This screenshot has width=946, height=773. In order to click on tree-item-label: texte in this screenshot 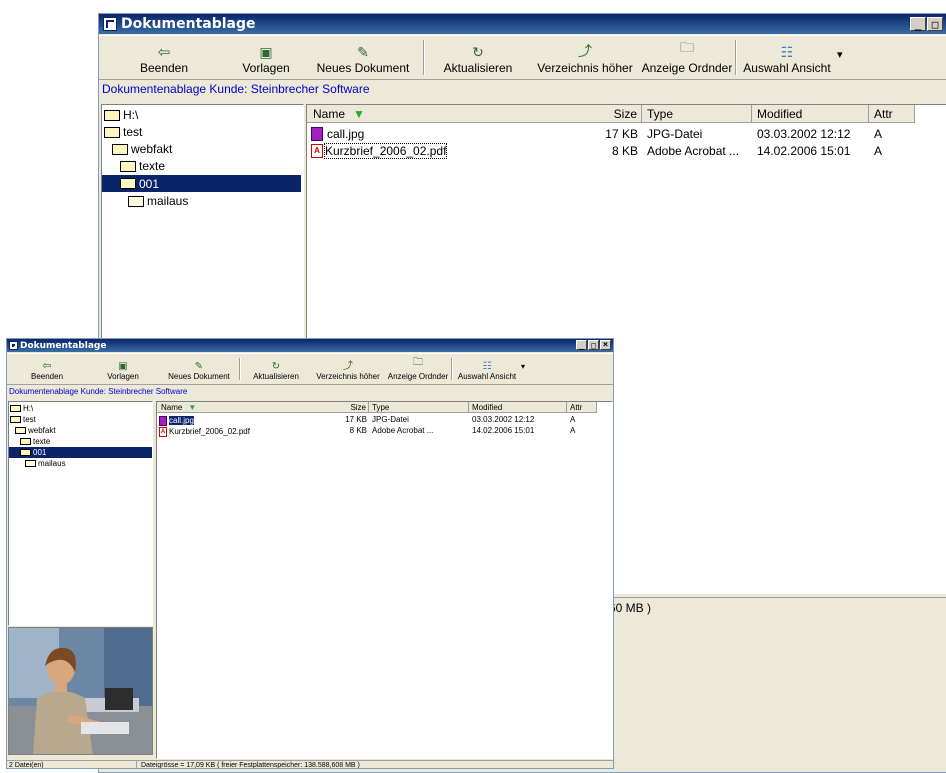, I will do `click(42, 441)`.